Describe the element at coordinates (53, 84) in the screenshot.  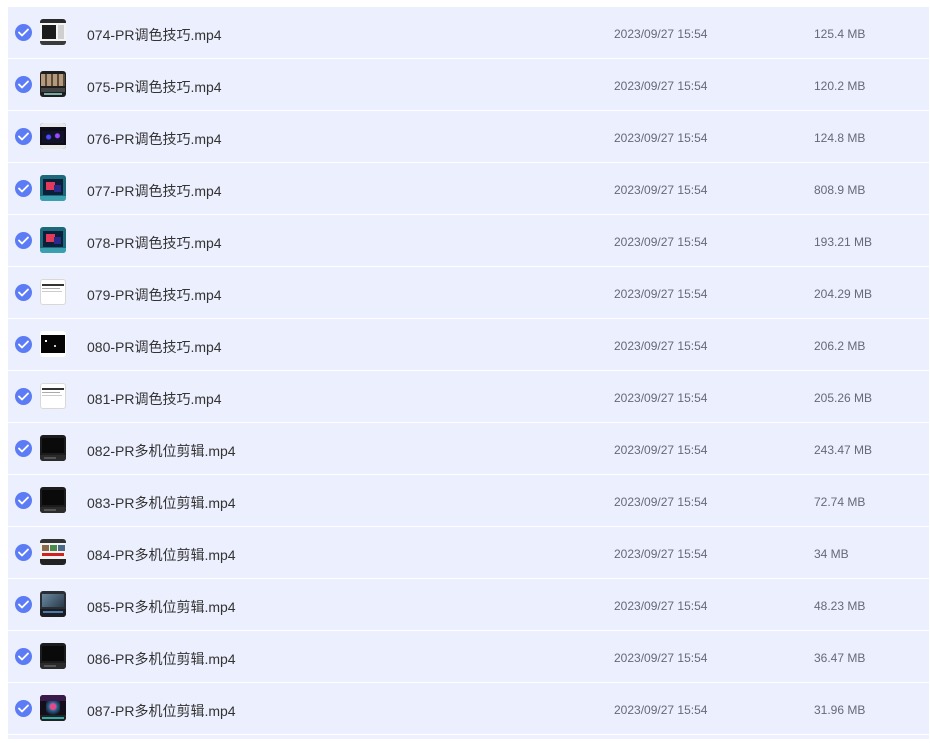
I see `editor-grid-icon` at that location.